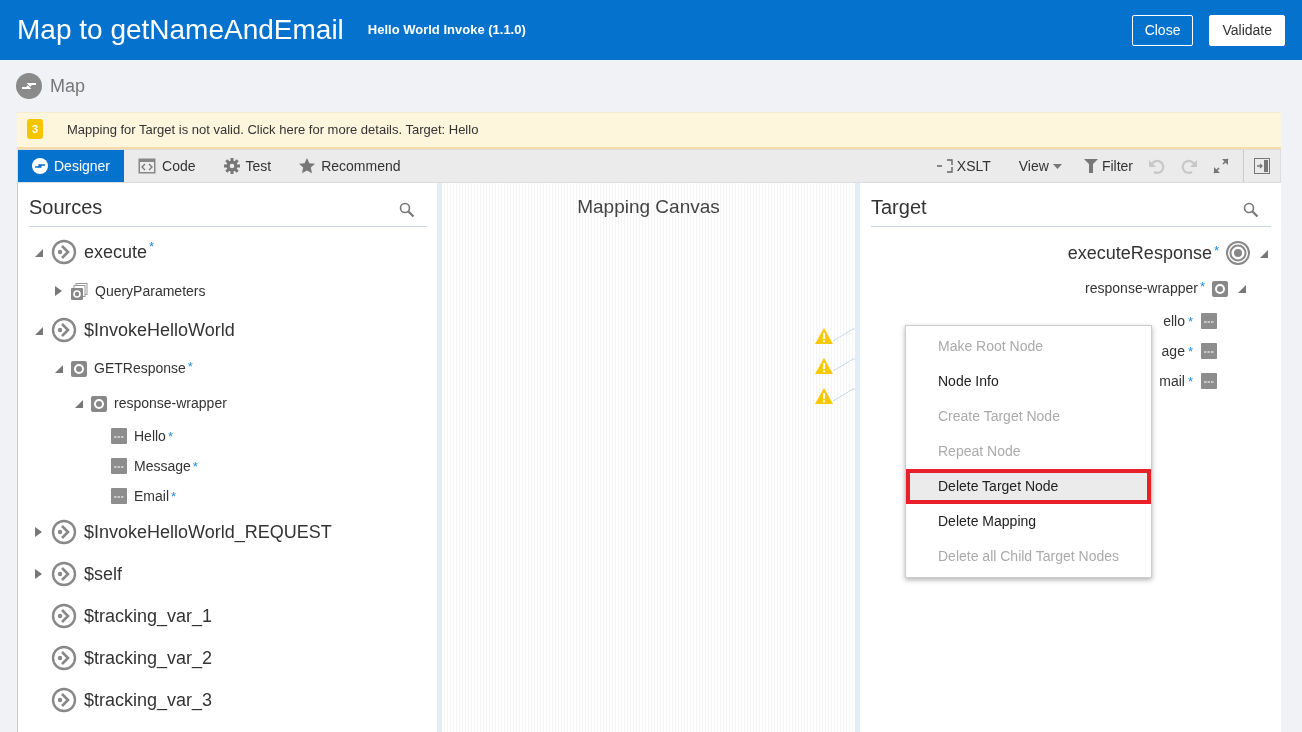 This screenshot has height=732, width=1302. I want to click on tab: Test, so click(247, 166).